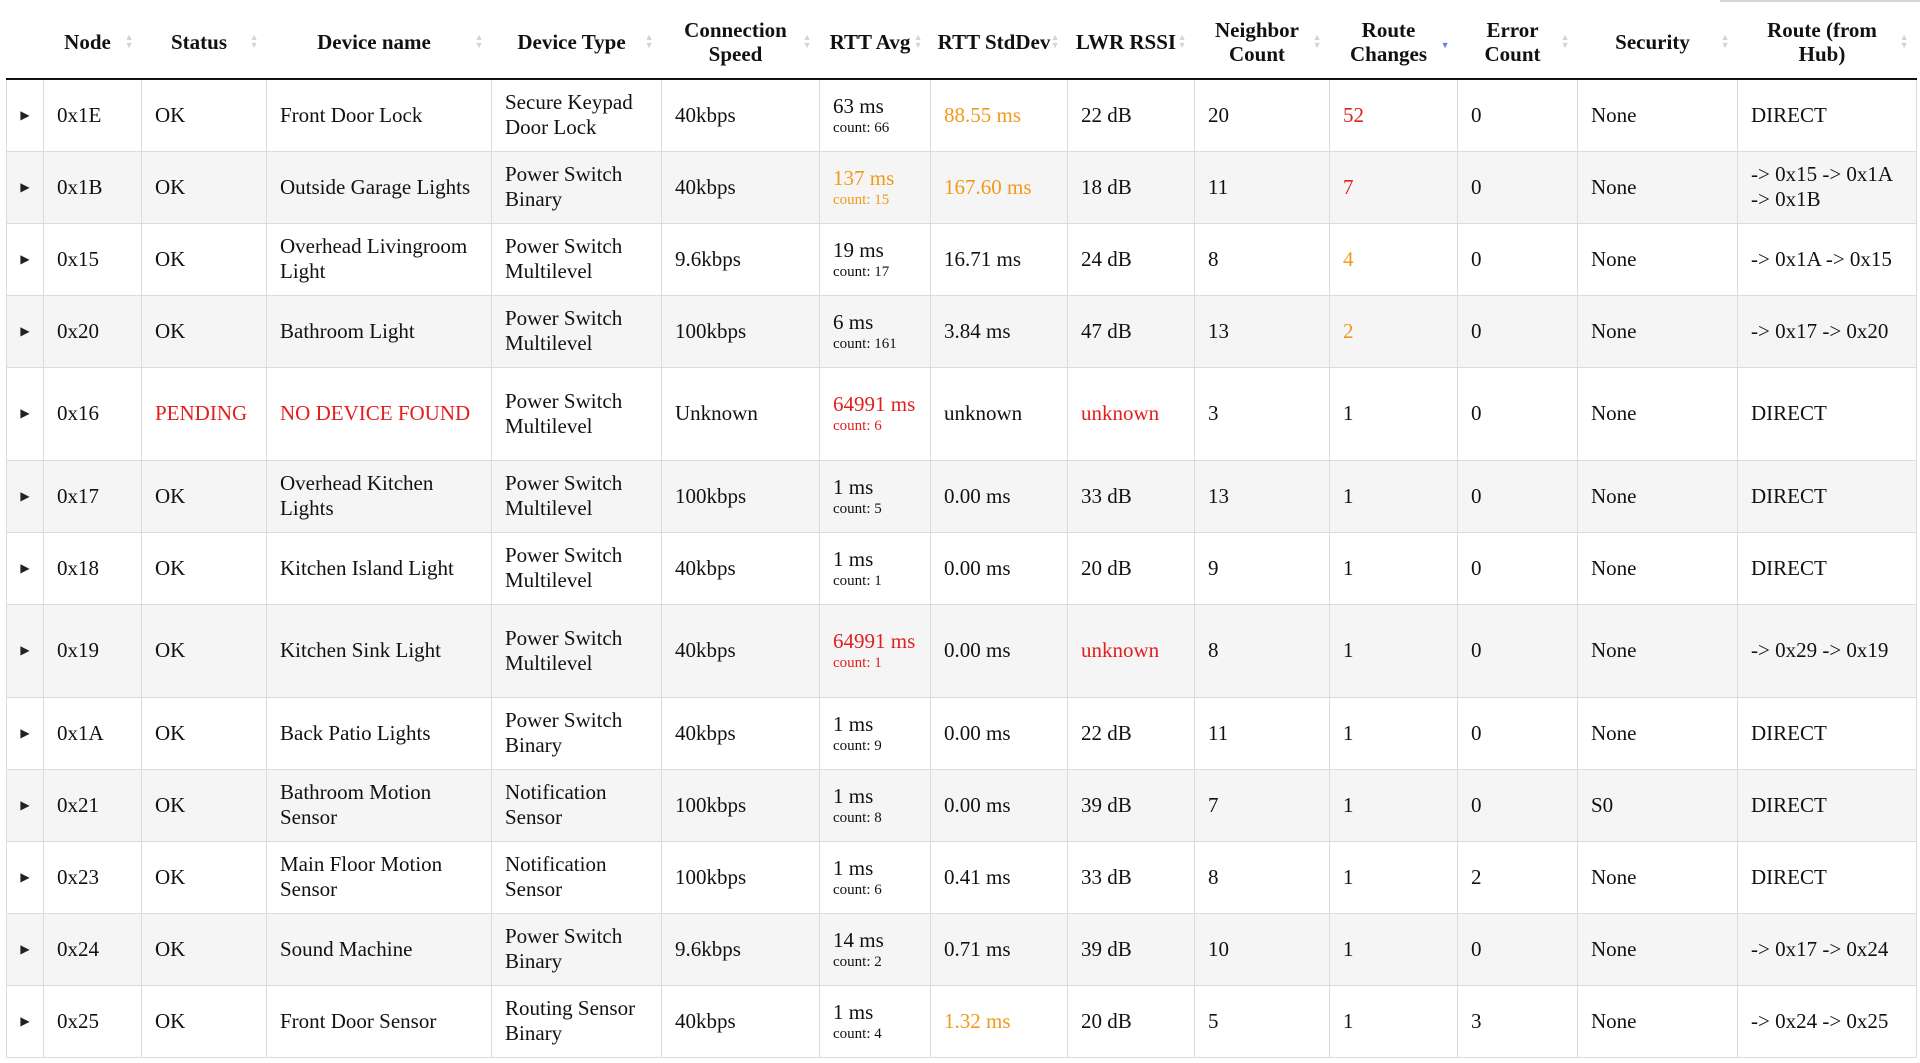  Describe the element at coordinates (1820, 1) in the screenshot. I see `top-edge-strip` at that location.